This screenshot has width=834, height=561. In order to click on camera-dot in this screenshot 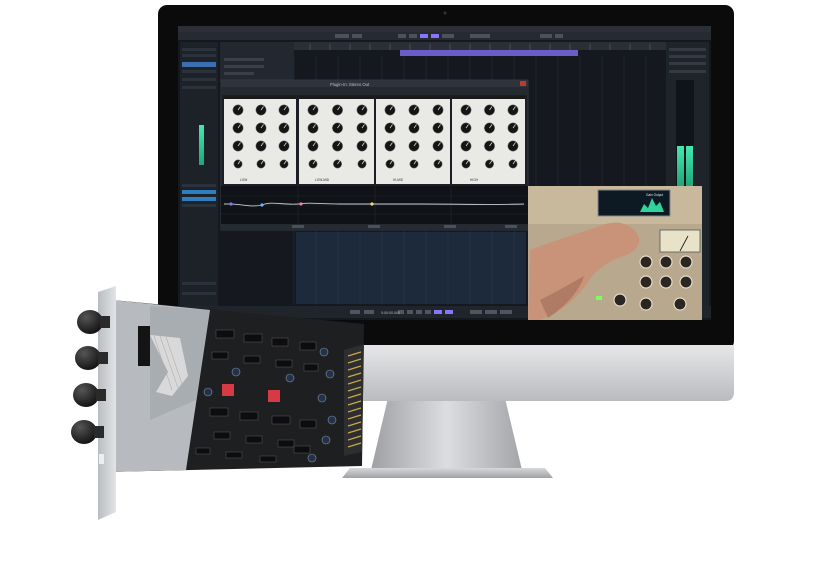, I will do `click(445, 13)`.